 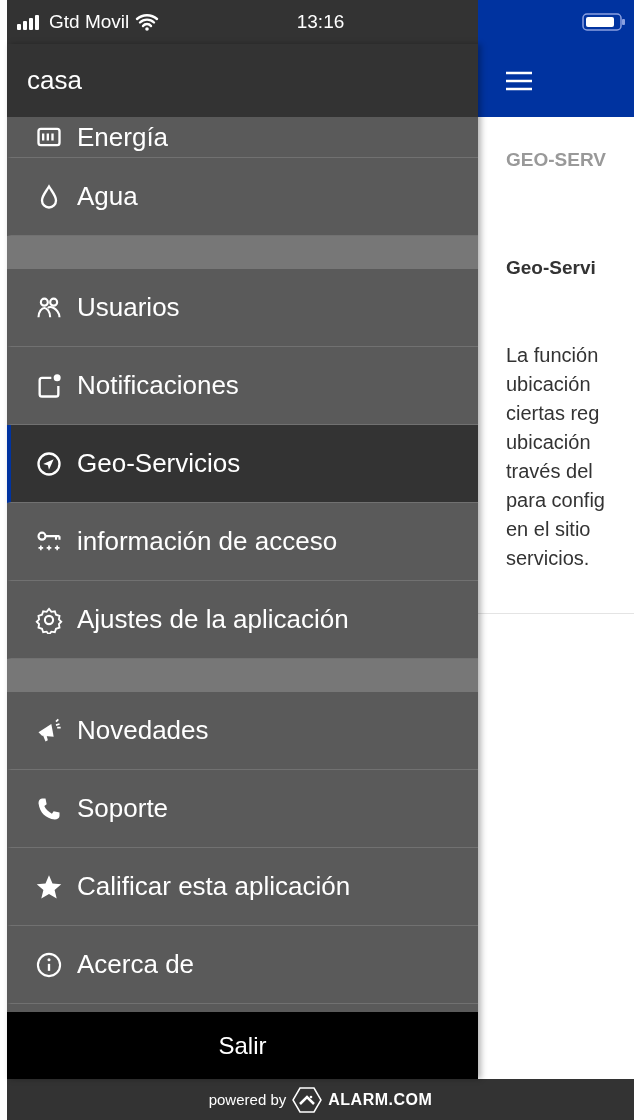 I want to click on logout-button: Salir, so click(x=242, y=1045).